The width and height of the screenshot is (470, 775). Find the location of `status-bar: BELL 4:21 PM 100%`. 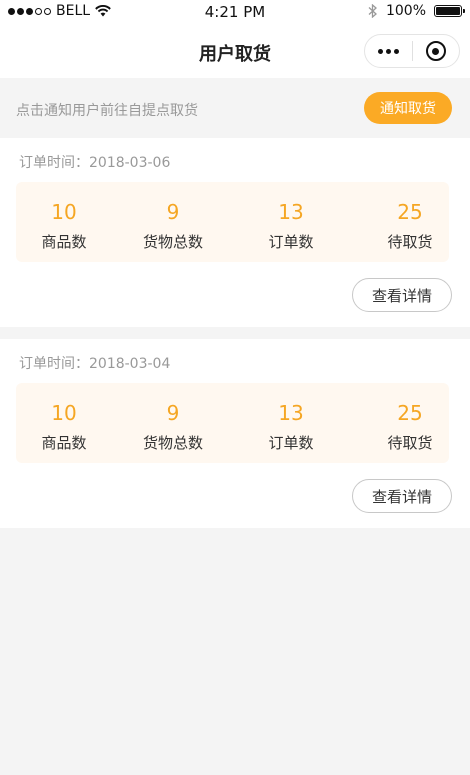

status-bar: BELL 4:21 PM 100% is located at coordinates (235, 12).